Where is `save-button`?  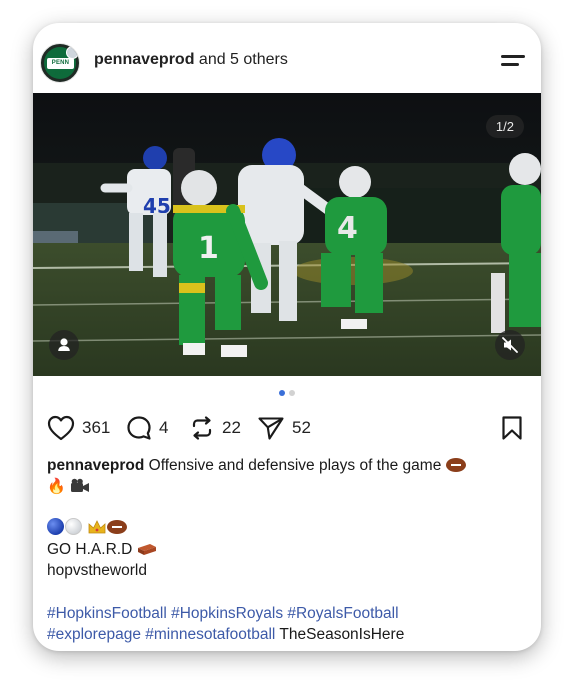 save-button is located at coordinates (512, 428).